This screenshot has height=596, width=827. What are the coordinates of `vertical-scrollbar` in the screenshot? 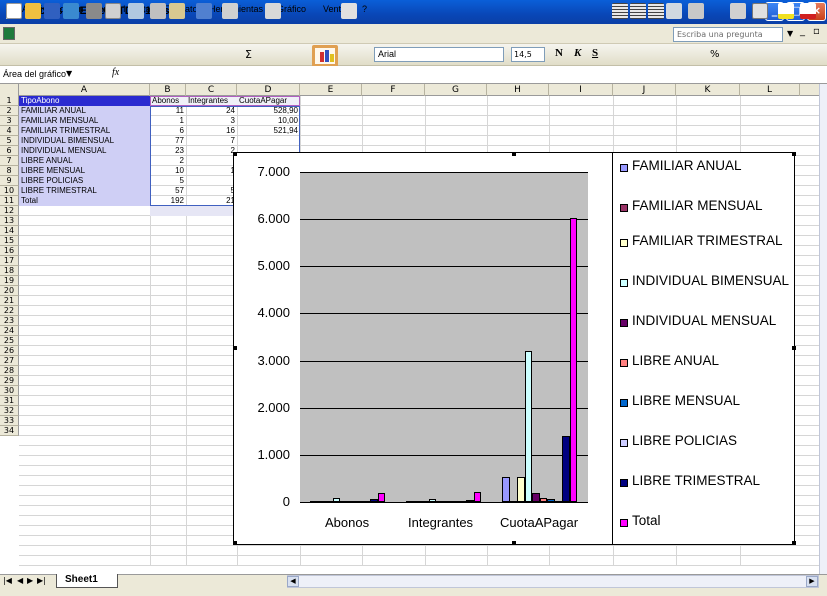 It's located at (823, 329).